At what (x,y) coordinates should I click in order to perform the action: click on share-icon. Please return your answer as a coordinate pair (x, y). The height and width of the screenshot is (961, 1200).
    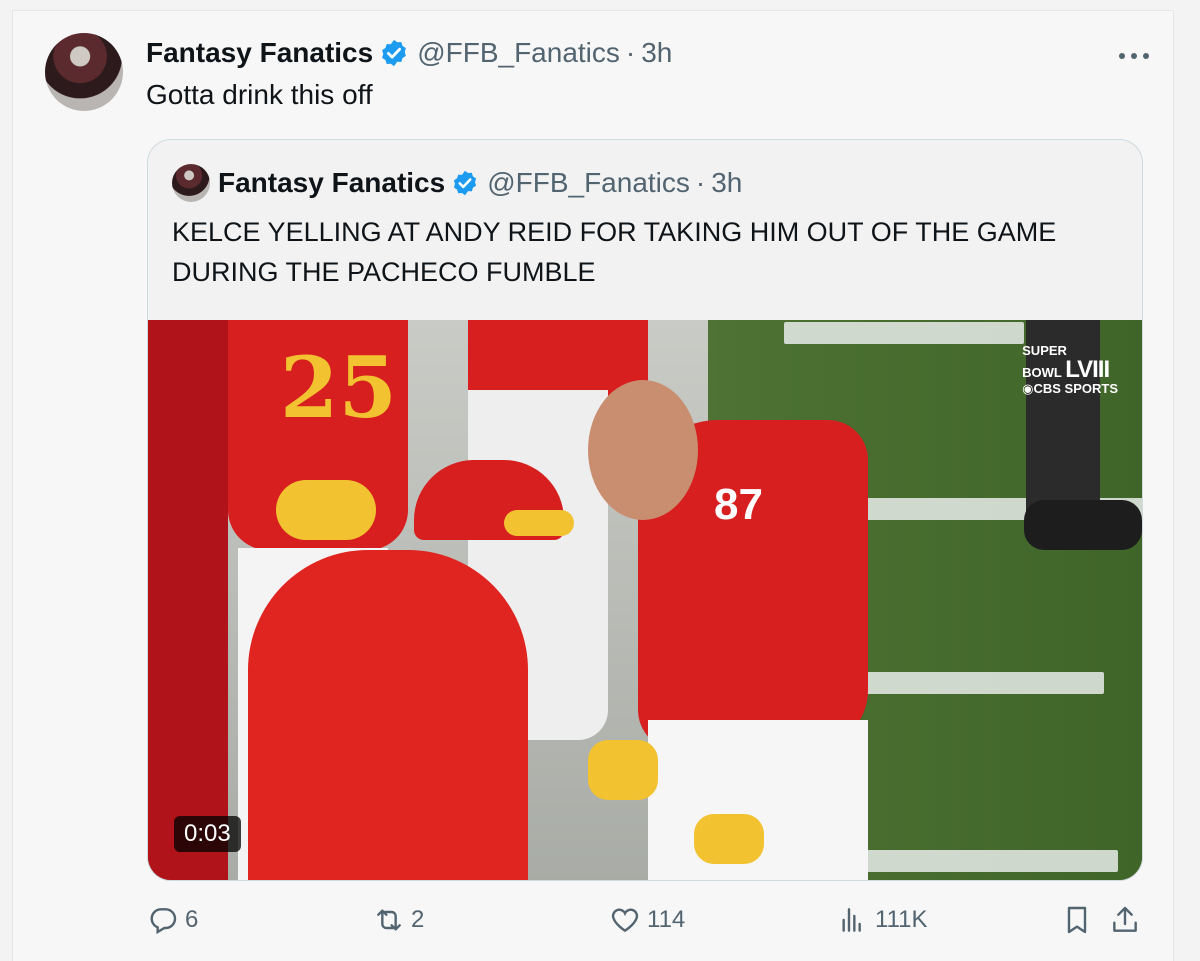
    Looking at the image, I should click on (1125, 919).